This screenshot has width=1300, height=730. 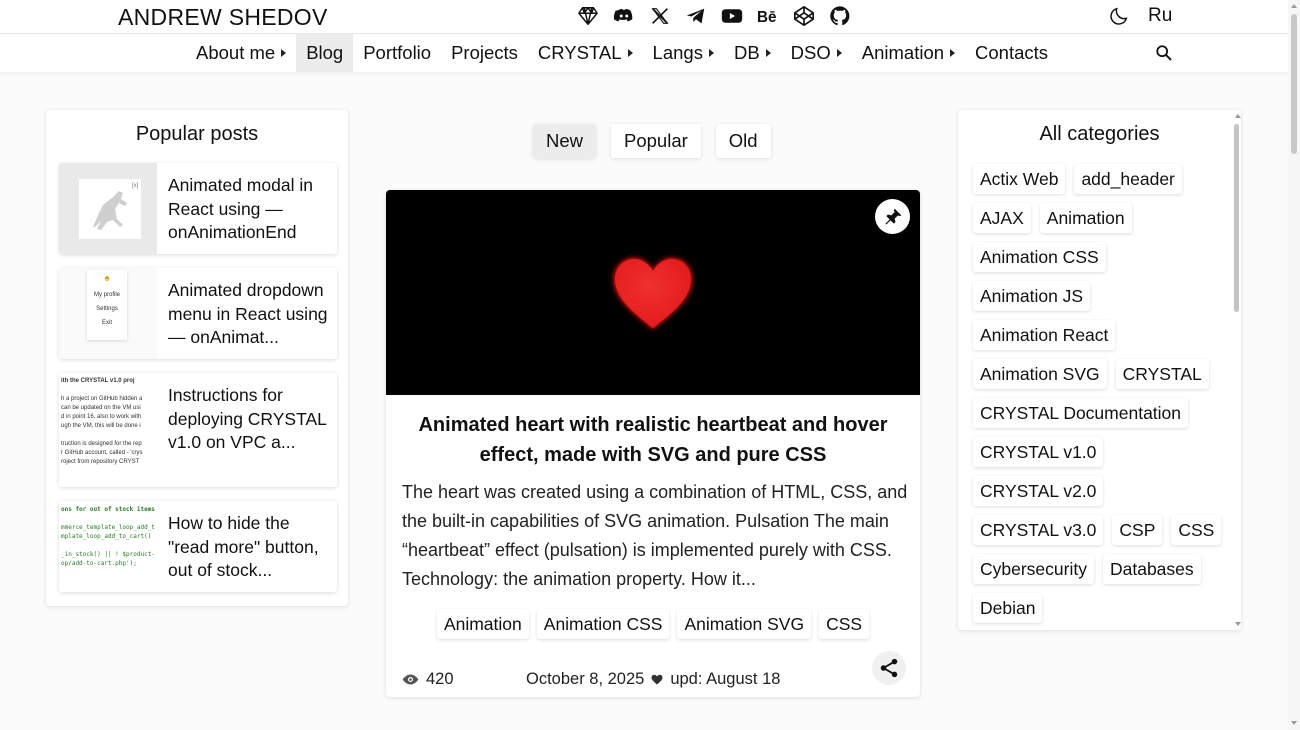 What do you see at coordinates (325, 53) in the screenshot?
I see `nav-item-blog: Blog` at bounding box center [325, 53].